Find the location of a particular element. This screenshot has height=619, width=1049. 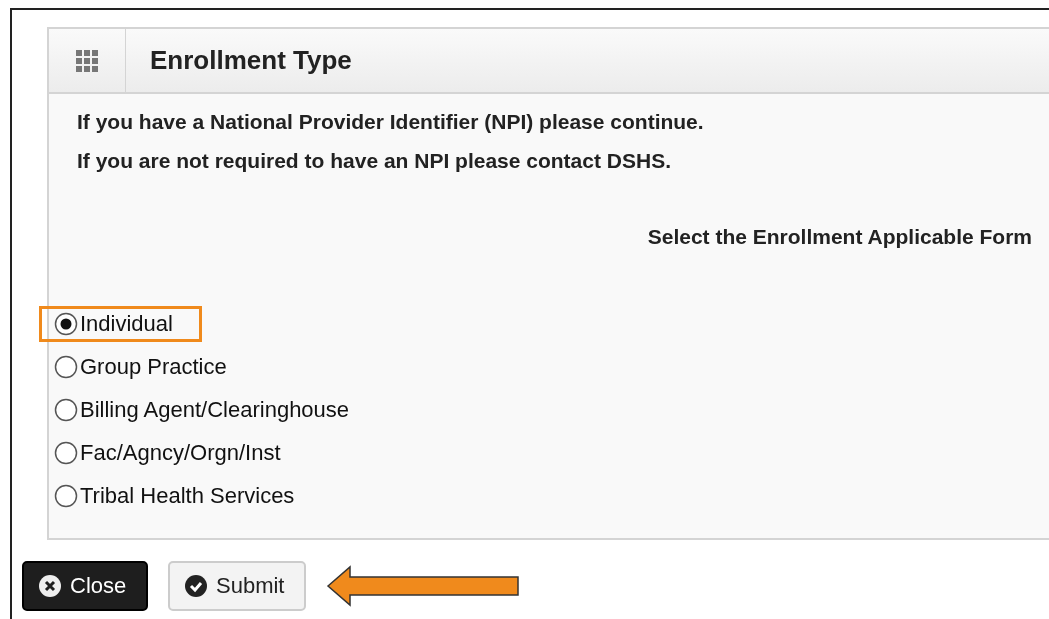

panel-title: Enrollment Type is located at coordinates (250, 60).